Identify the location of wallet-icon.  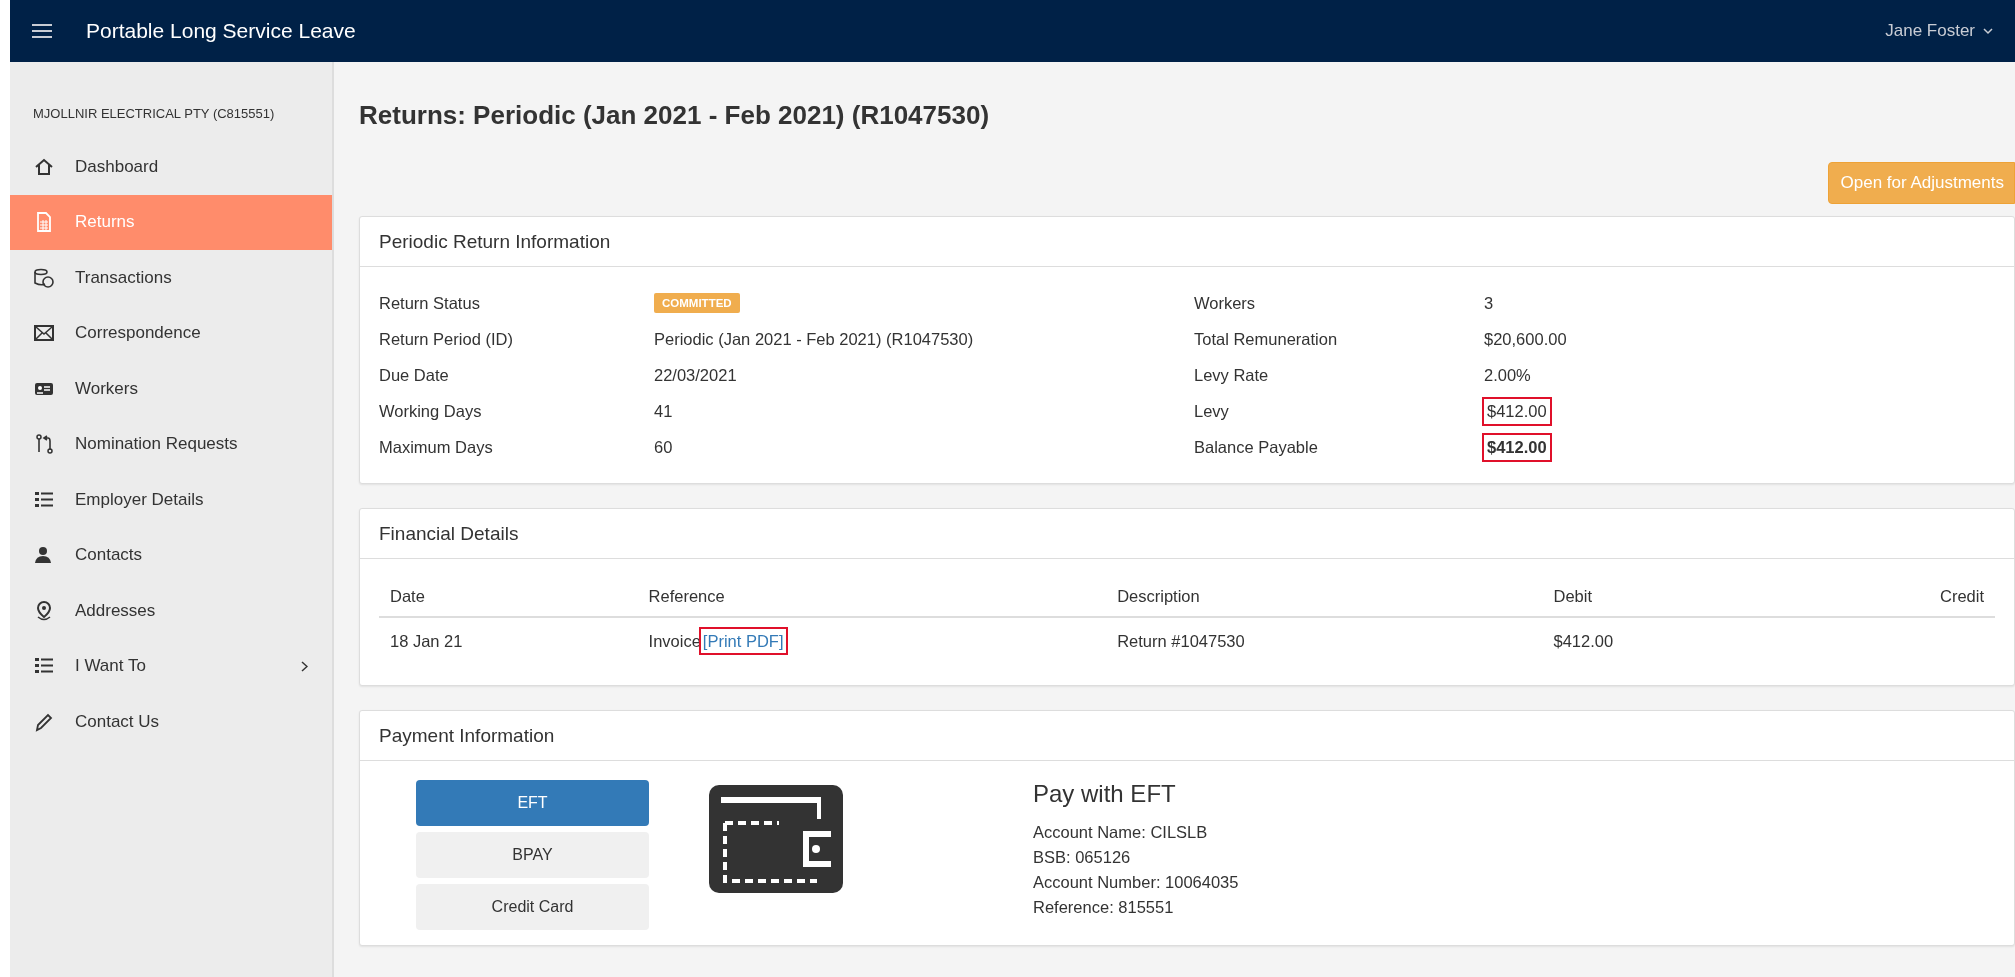
(776, 839).